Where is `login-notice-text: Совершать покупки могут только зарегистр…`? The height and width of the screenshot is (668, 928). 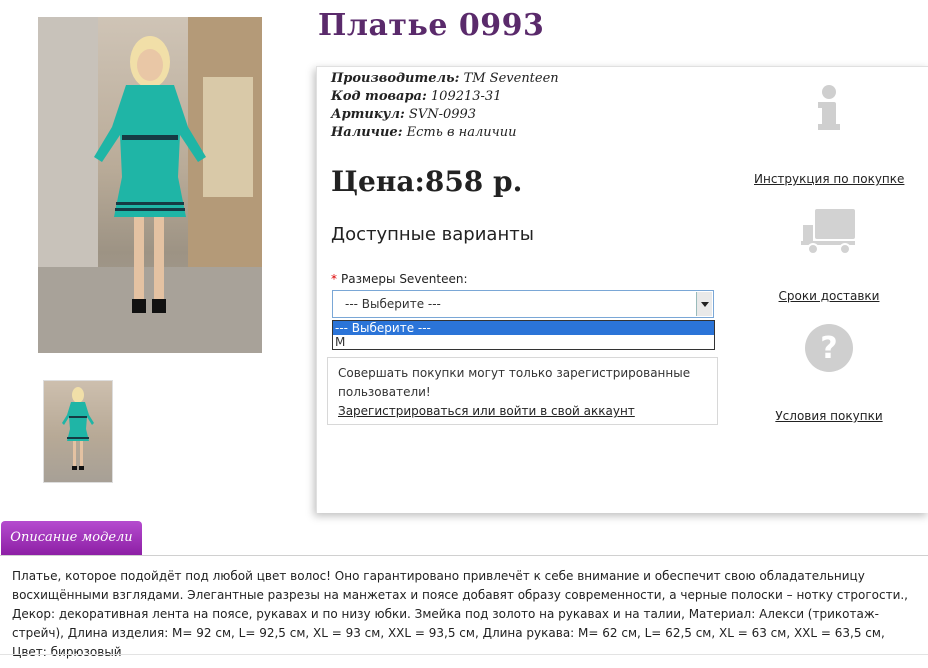
login-notice-text: Совершать покупки могут только зарегистр… is located at coordinates (514, 382).